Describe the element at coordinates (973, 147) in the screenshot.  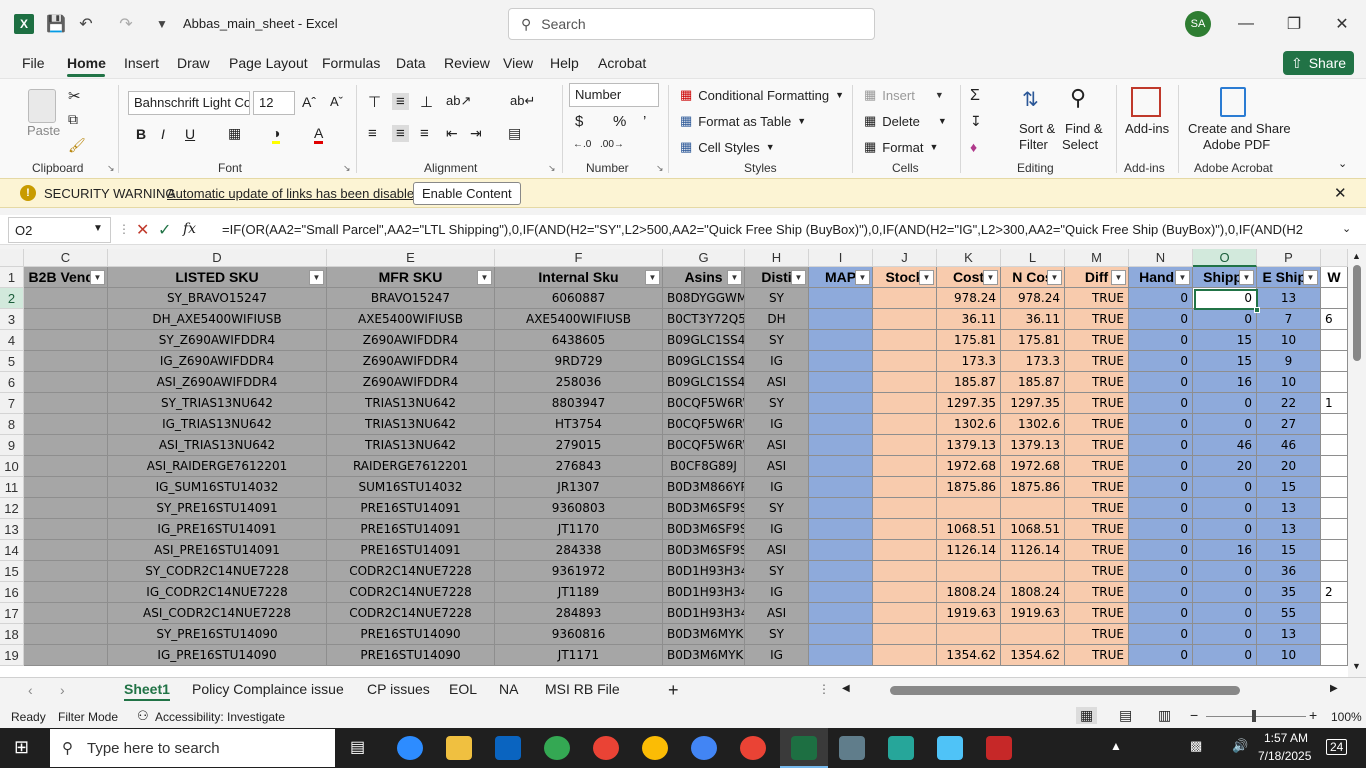
I see `clear-icon: ♦` at that location.